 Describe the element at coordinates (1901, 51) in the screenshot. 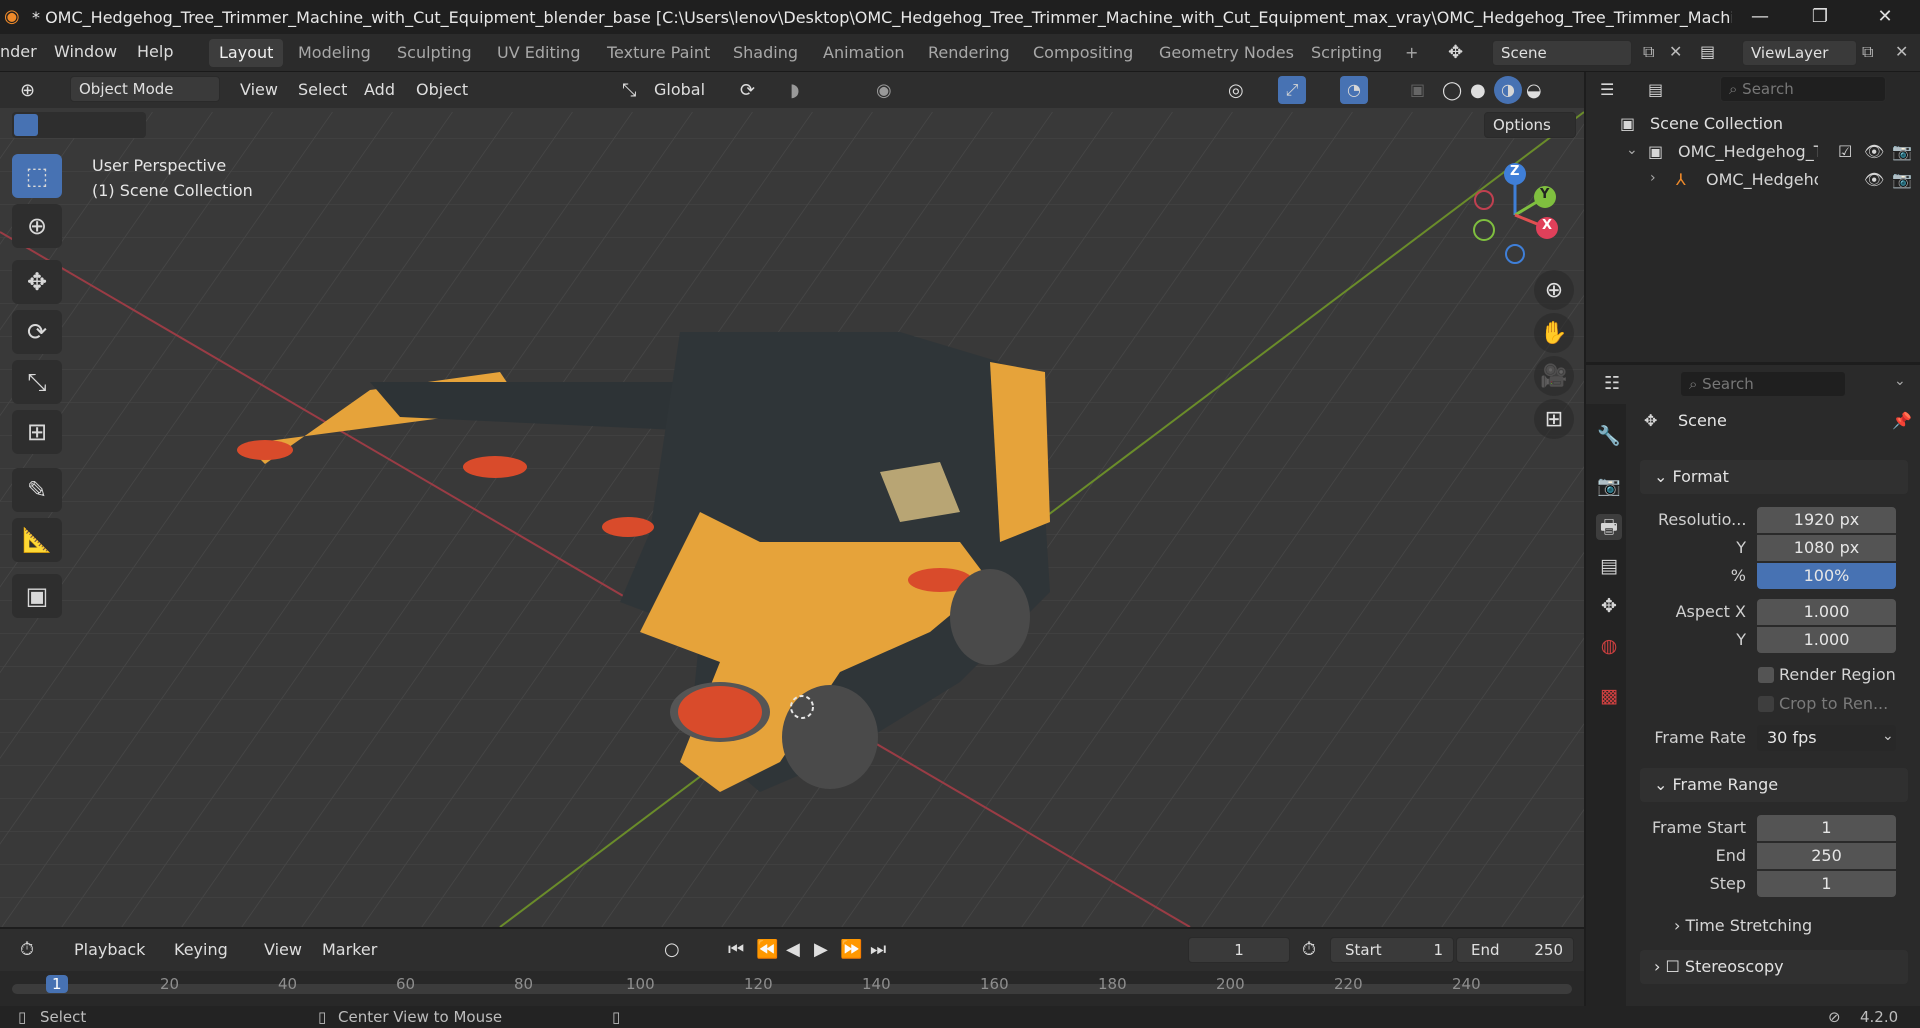

I see `delete-viewlayer-icon: ✕` at that location.